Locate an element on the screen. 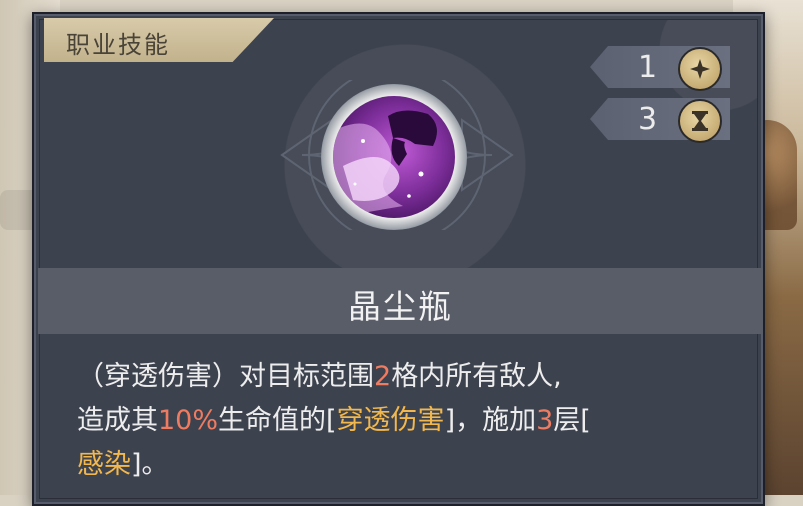 The image size is (803, 506). crystal-dust-bottle-icon is located at coordinates (394, 157).